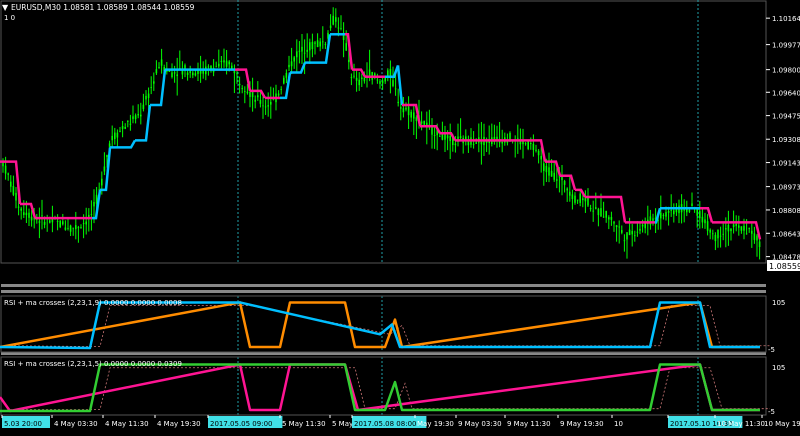 This screenshot has width=800, height=436. I want to click on time-tick-label: 4 May 03:30, so click(76, 424).